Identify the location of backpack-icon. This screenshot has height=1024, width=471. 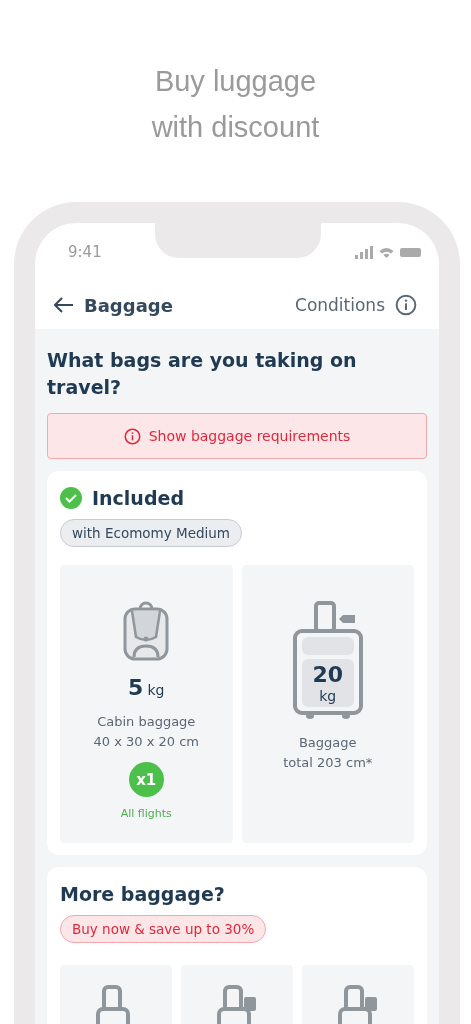
(146, 631).